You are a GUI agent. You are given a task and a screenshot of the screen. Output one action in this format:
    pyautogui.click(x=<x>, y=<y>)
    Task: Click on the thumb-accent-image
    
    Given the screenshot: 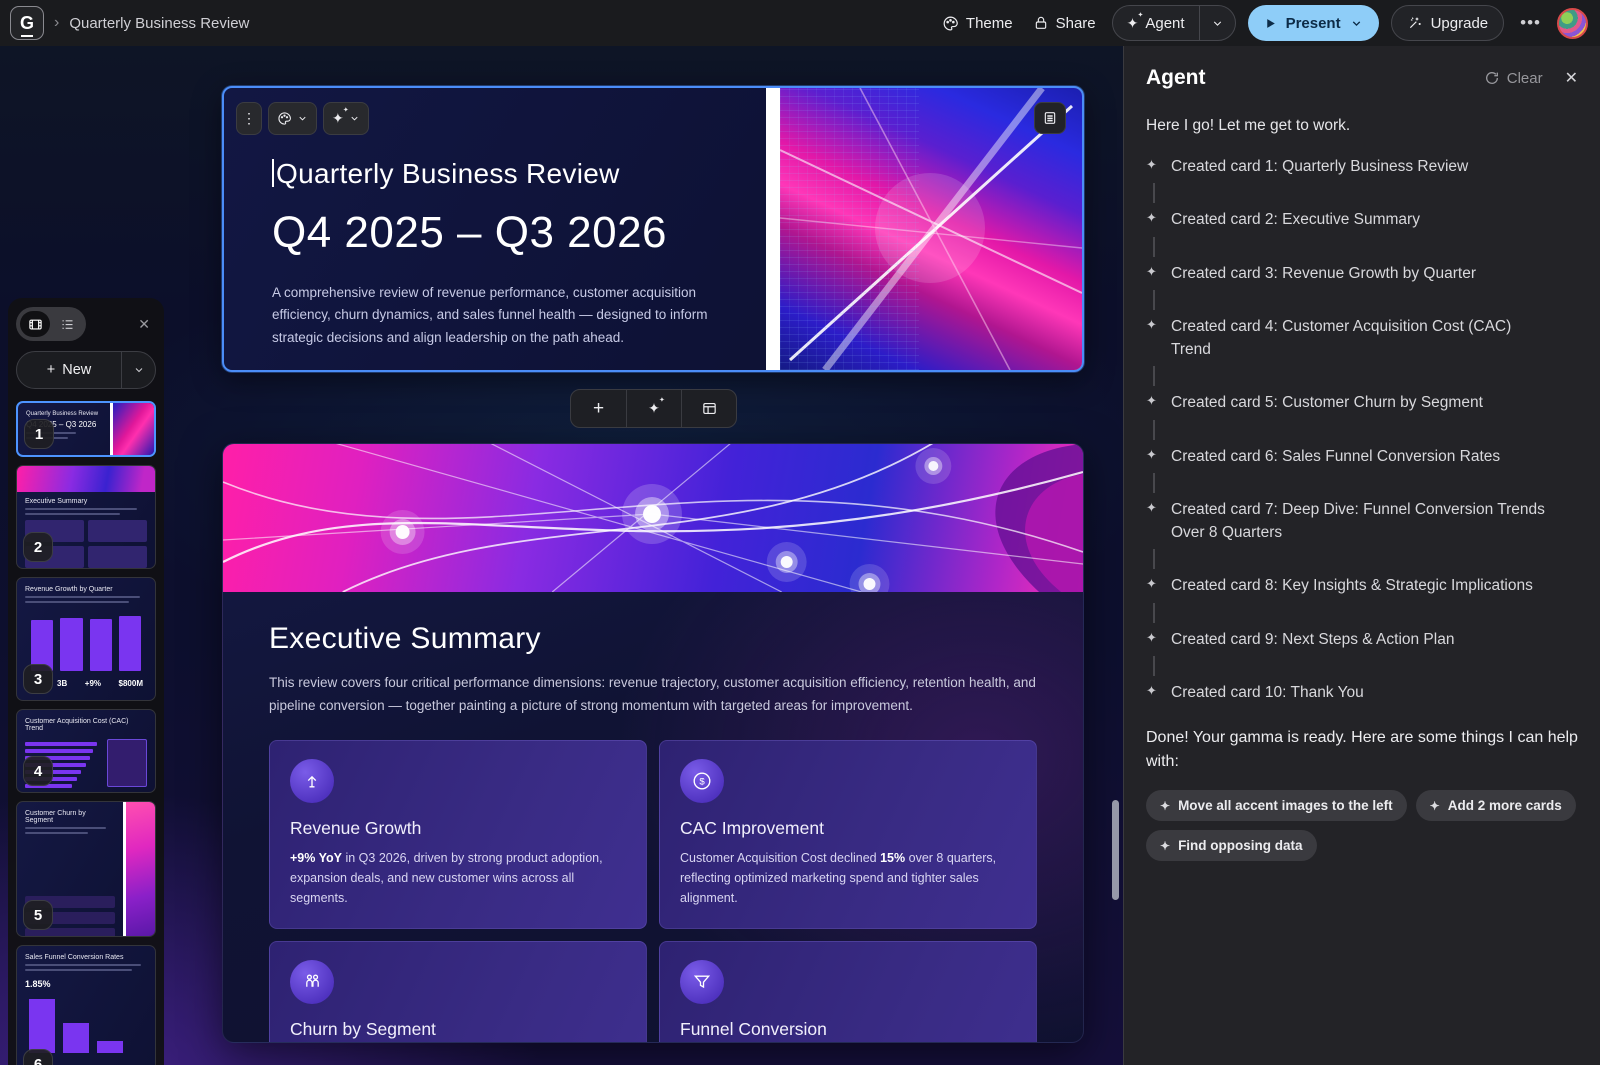 What is the action you would take?
    pyautogui.click(x=132, y=429)
    